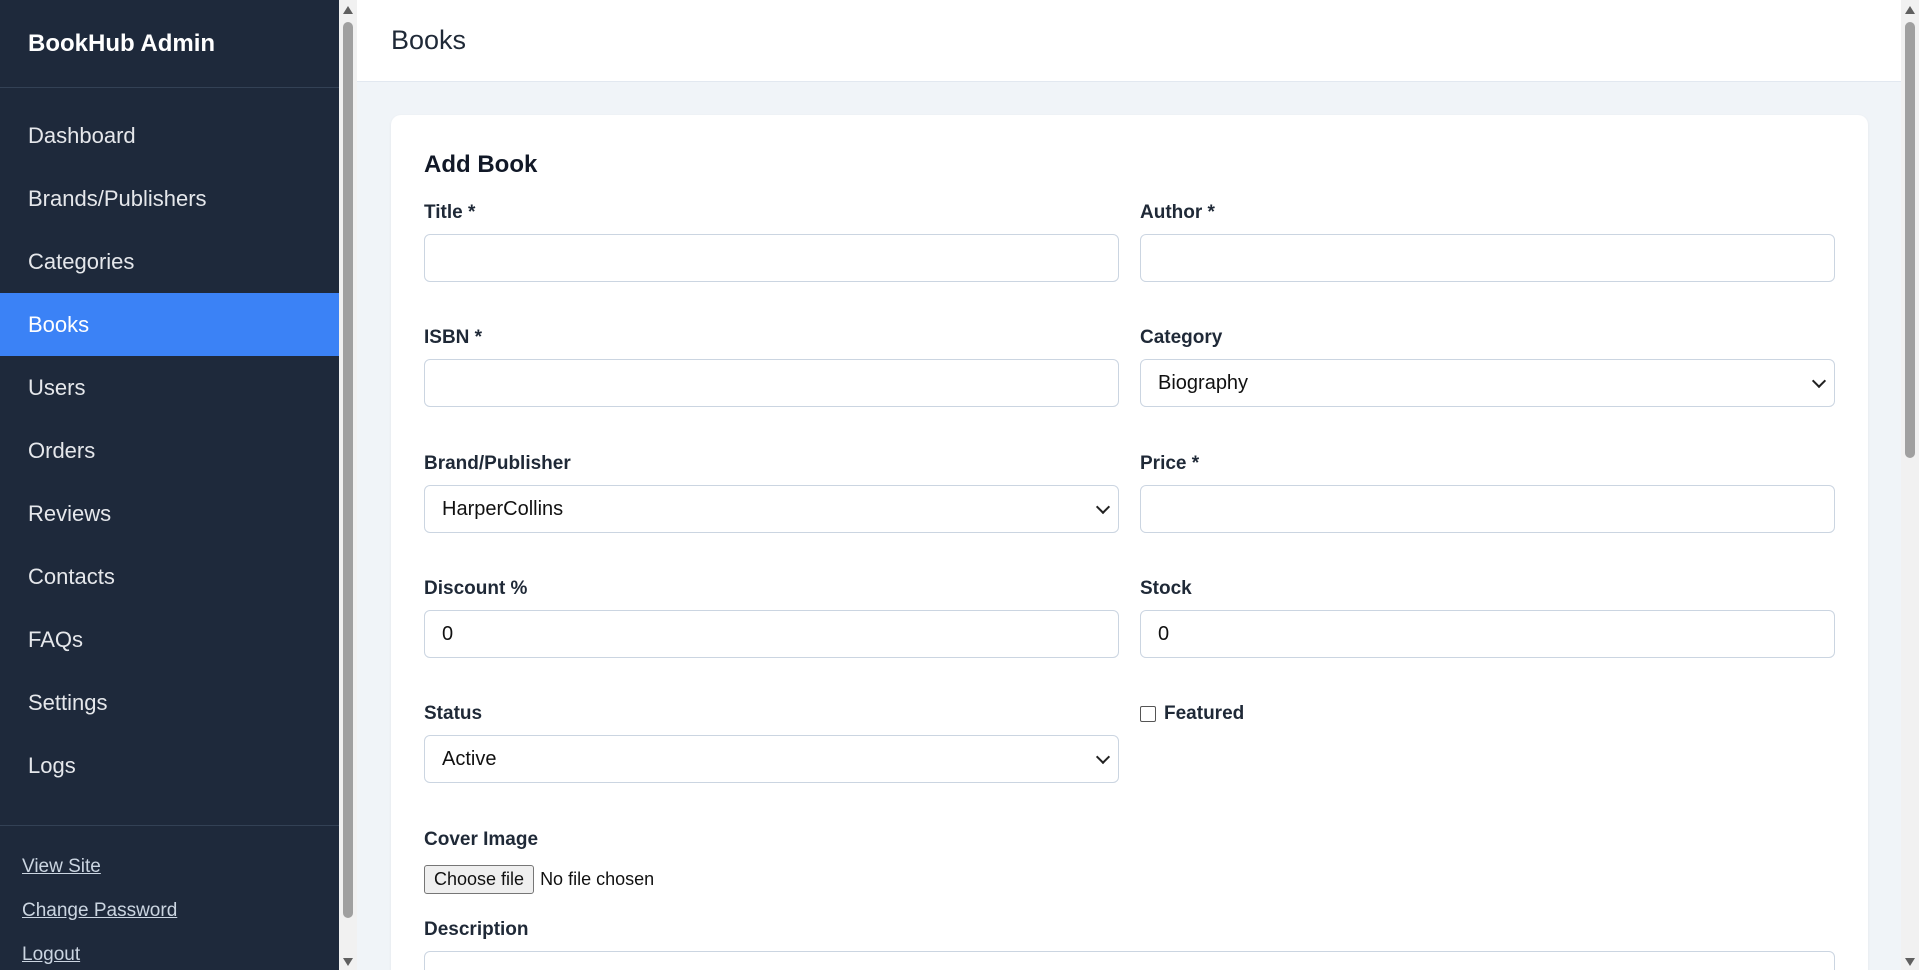 Image resolution: width=1919 pixels, height=970 pixels. What do you see at coordinates (169, 44) in the screenshot?
I see `brand-title: BookHub Admin` at bounding box center [169, 44].